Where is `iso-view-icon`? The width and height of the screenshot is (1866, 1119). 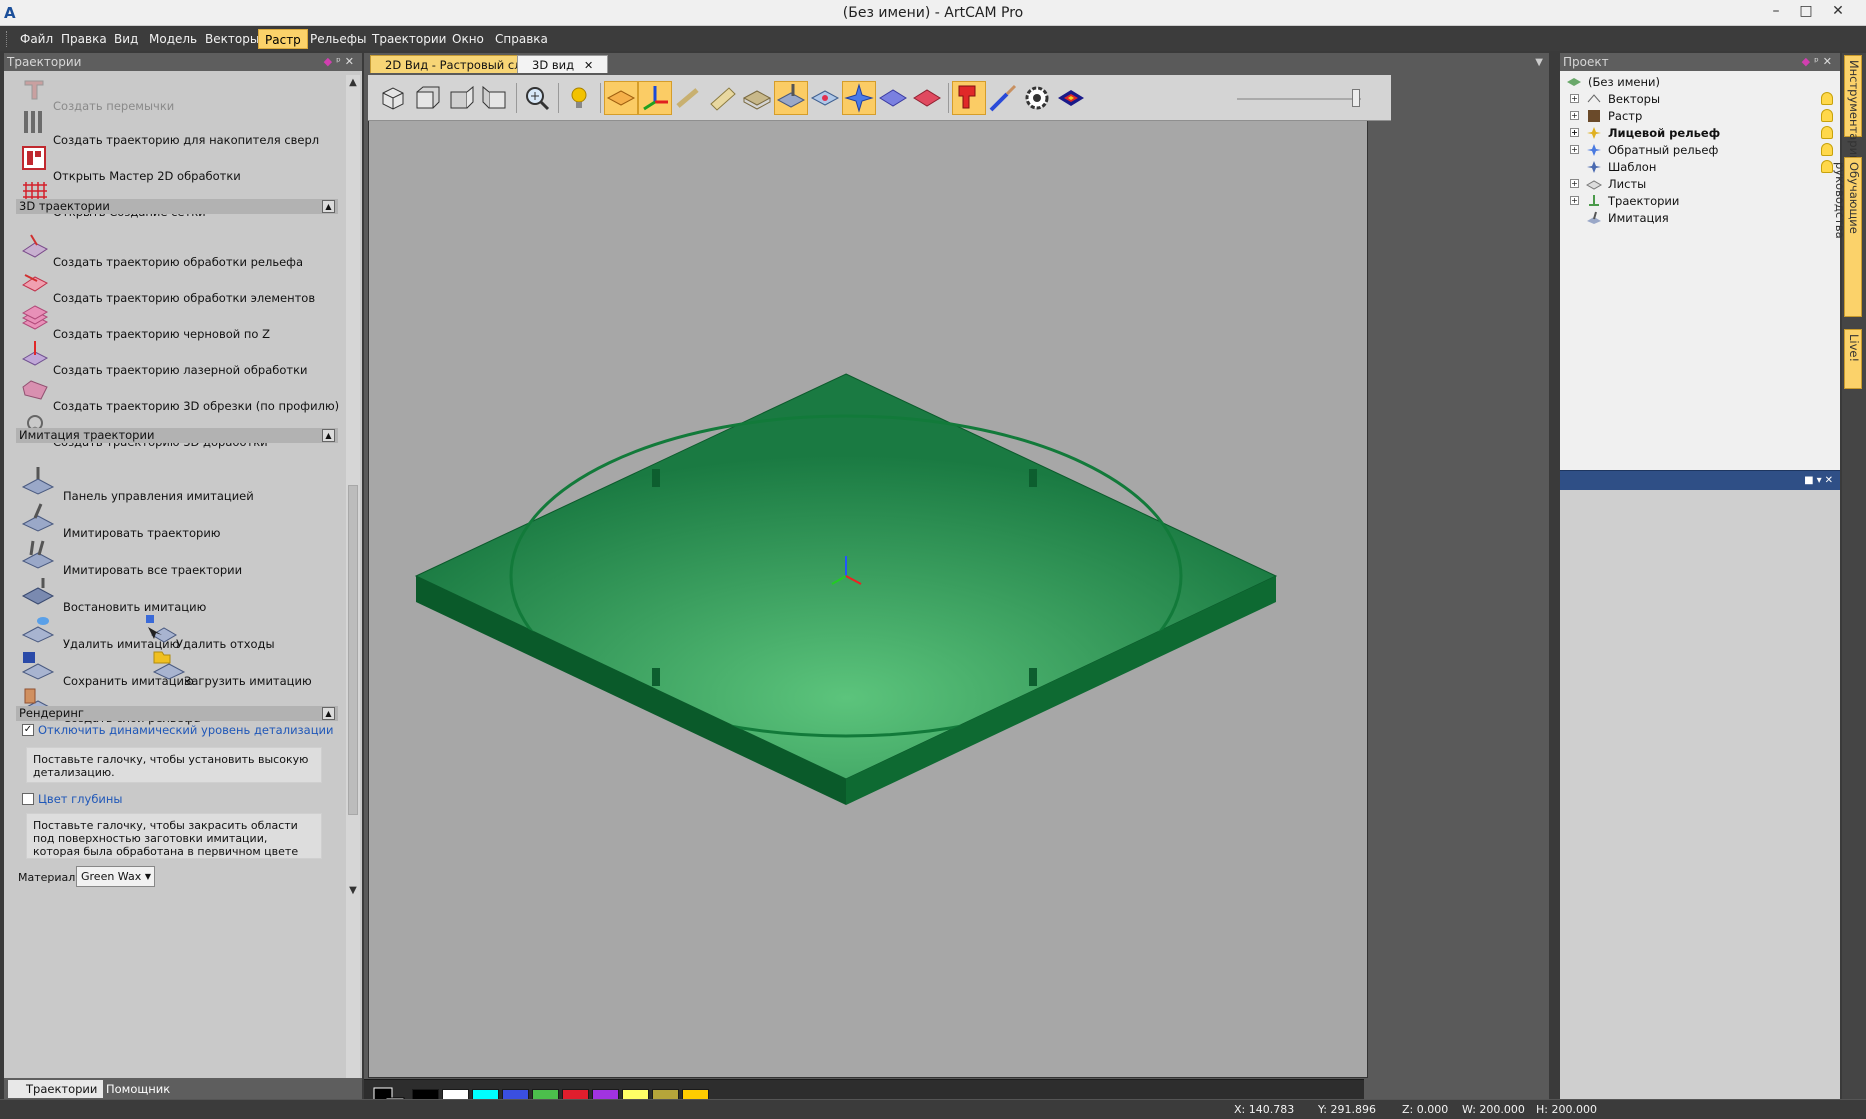
iso-view-icon is located at coordinates (393, 98).